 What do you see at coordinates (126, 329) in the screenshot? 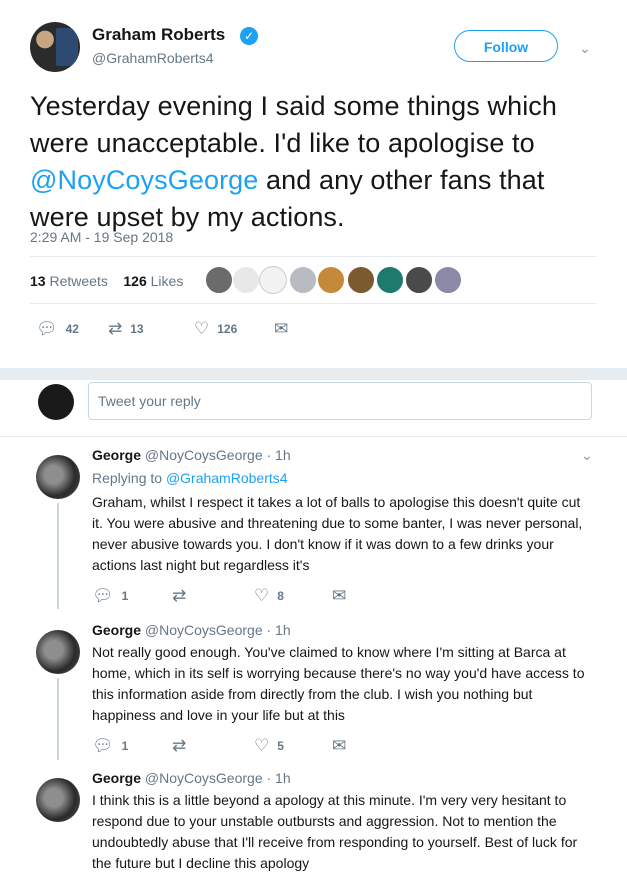
I see `retweet-action: ⇄ 13` at bounding box center [126, 329].